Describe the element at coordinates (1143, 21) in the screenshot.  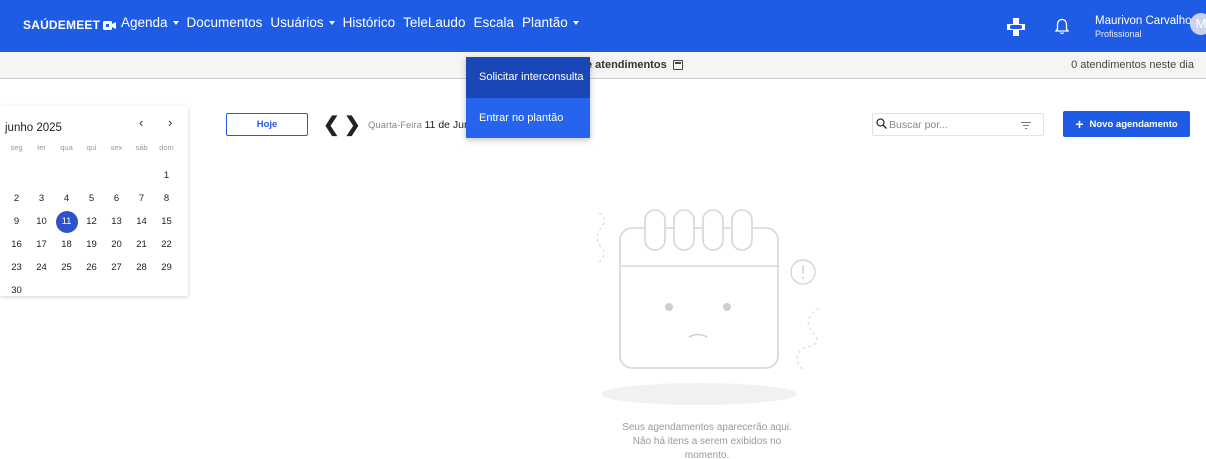
I see `user-name: Maurivon Carvalho` at that location.